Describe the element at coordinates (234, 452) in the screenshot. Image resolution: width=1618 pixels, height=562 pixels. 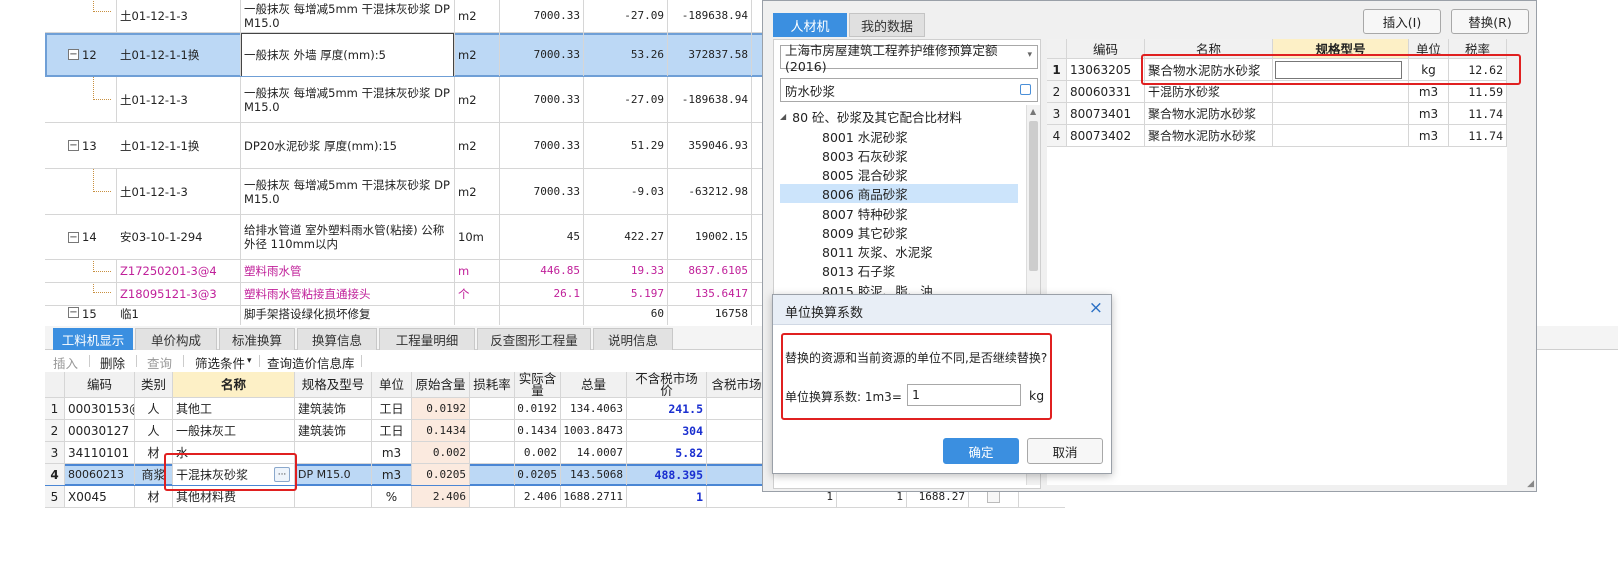
I see `name-cell: 水` at that location.